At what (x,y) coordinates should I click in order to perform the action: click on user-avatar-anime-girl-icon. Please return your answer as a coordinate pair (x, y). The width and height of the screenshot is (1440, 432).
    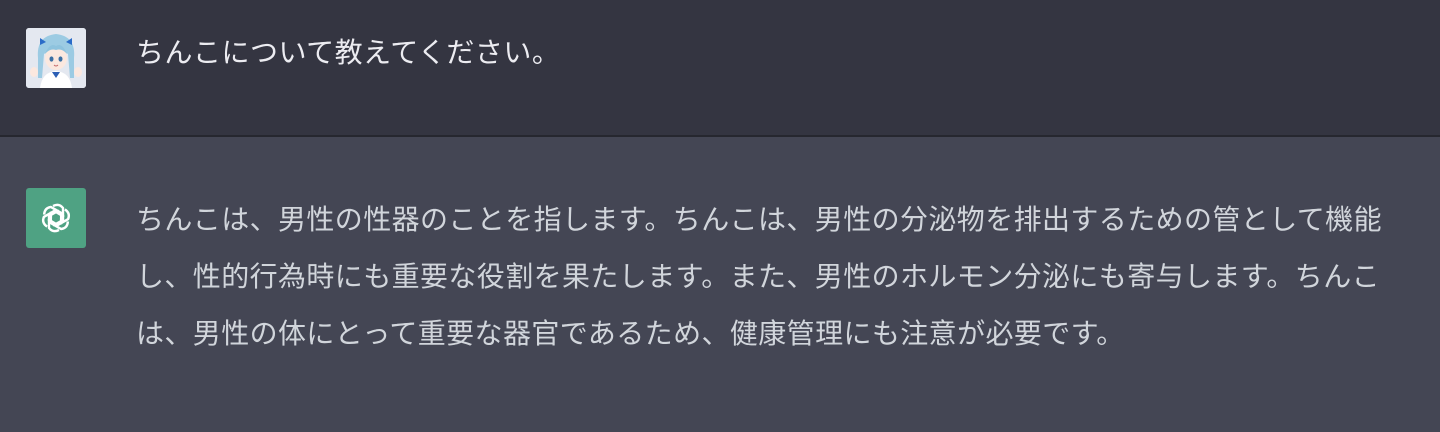
    Looking at the image, I should click on (56, 58).